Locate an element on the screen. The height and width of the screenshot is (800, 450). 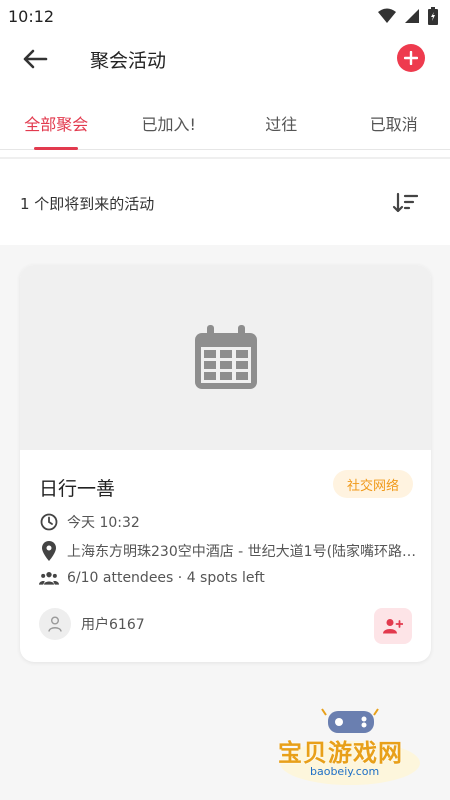
status-icons is located at coordinates (408, 16).